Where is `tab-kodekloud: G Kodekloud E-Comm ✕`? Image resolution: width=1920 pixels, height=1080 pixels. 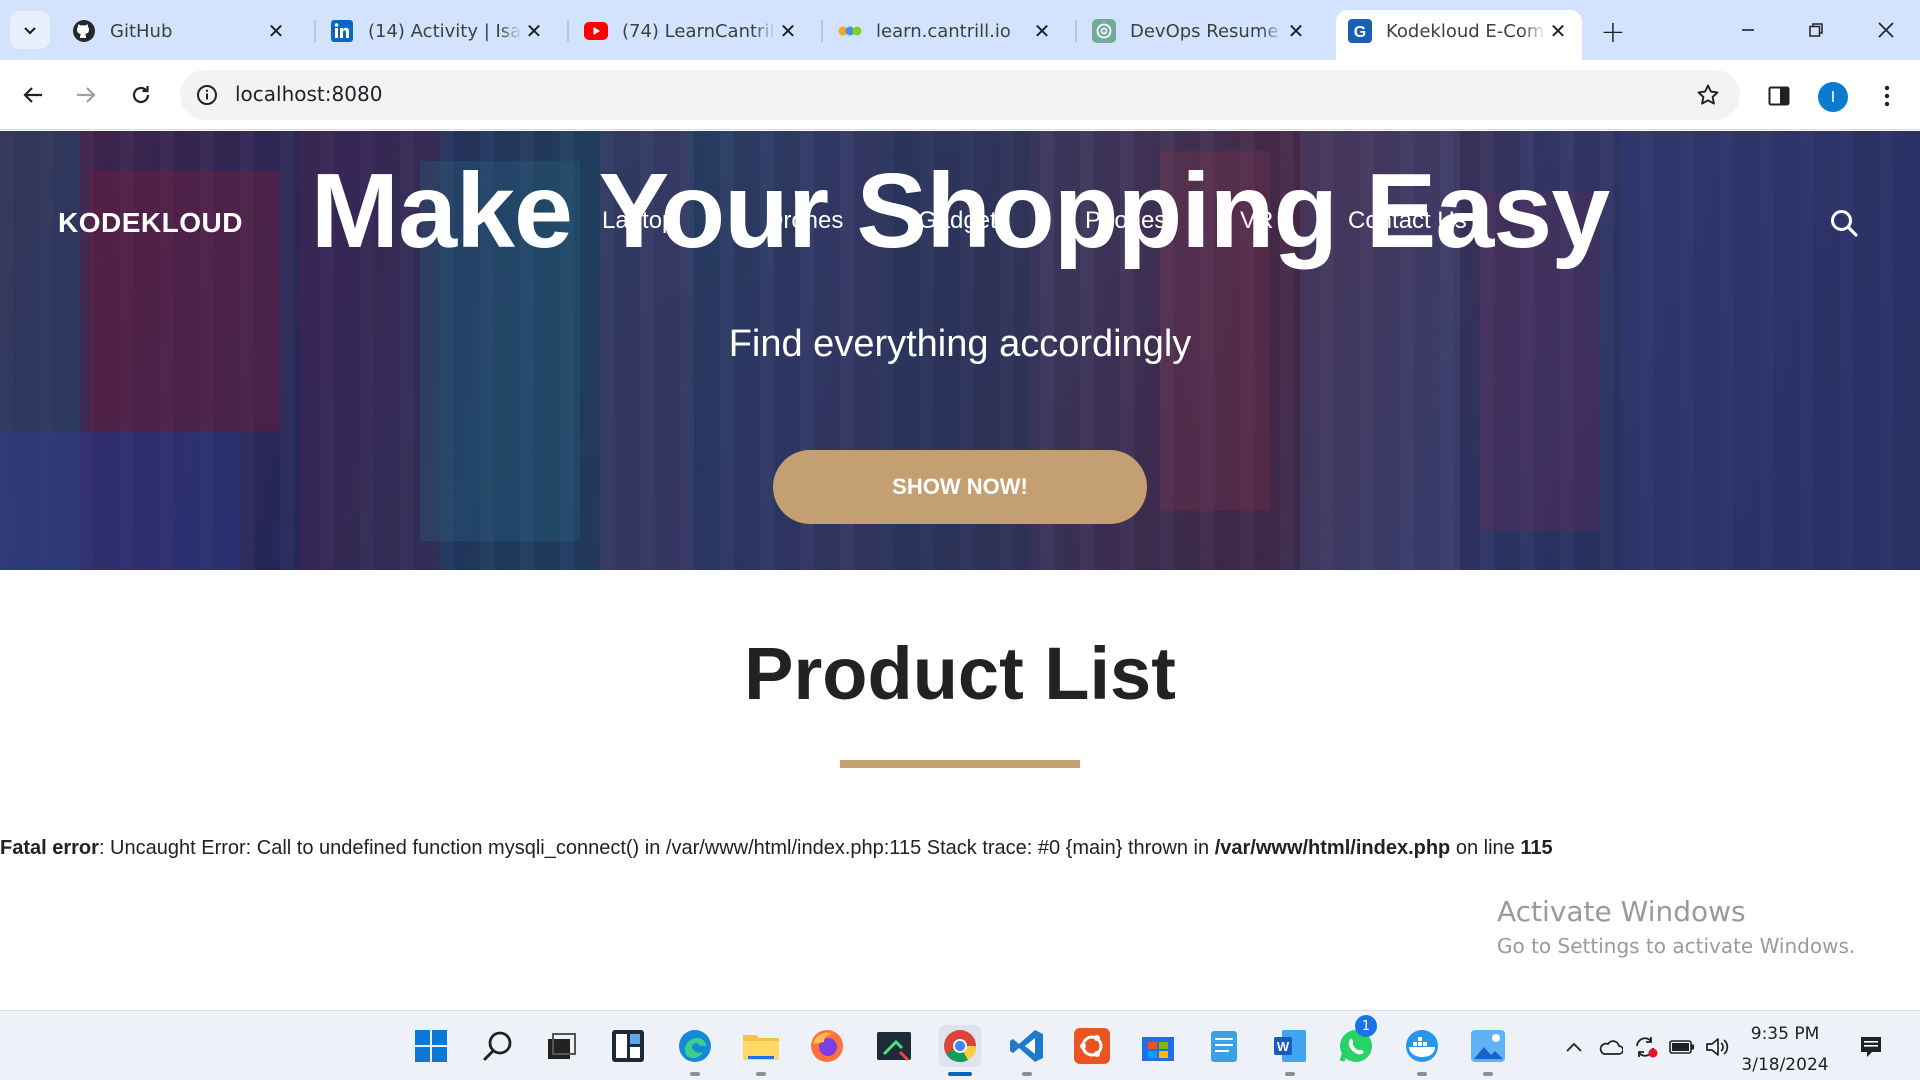
tab-kodekloud: G Kodekloud E-Comm ✕ is located at coordinates (1459, 35).